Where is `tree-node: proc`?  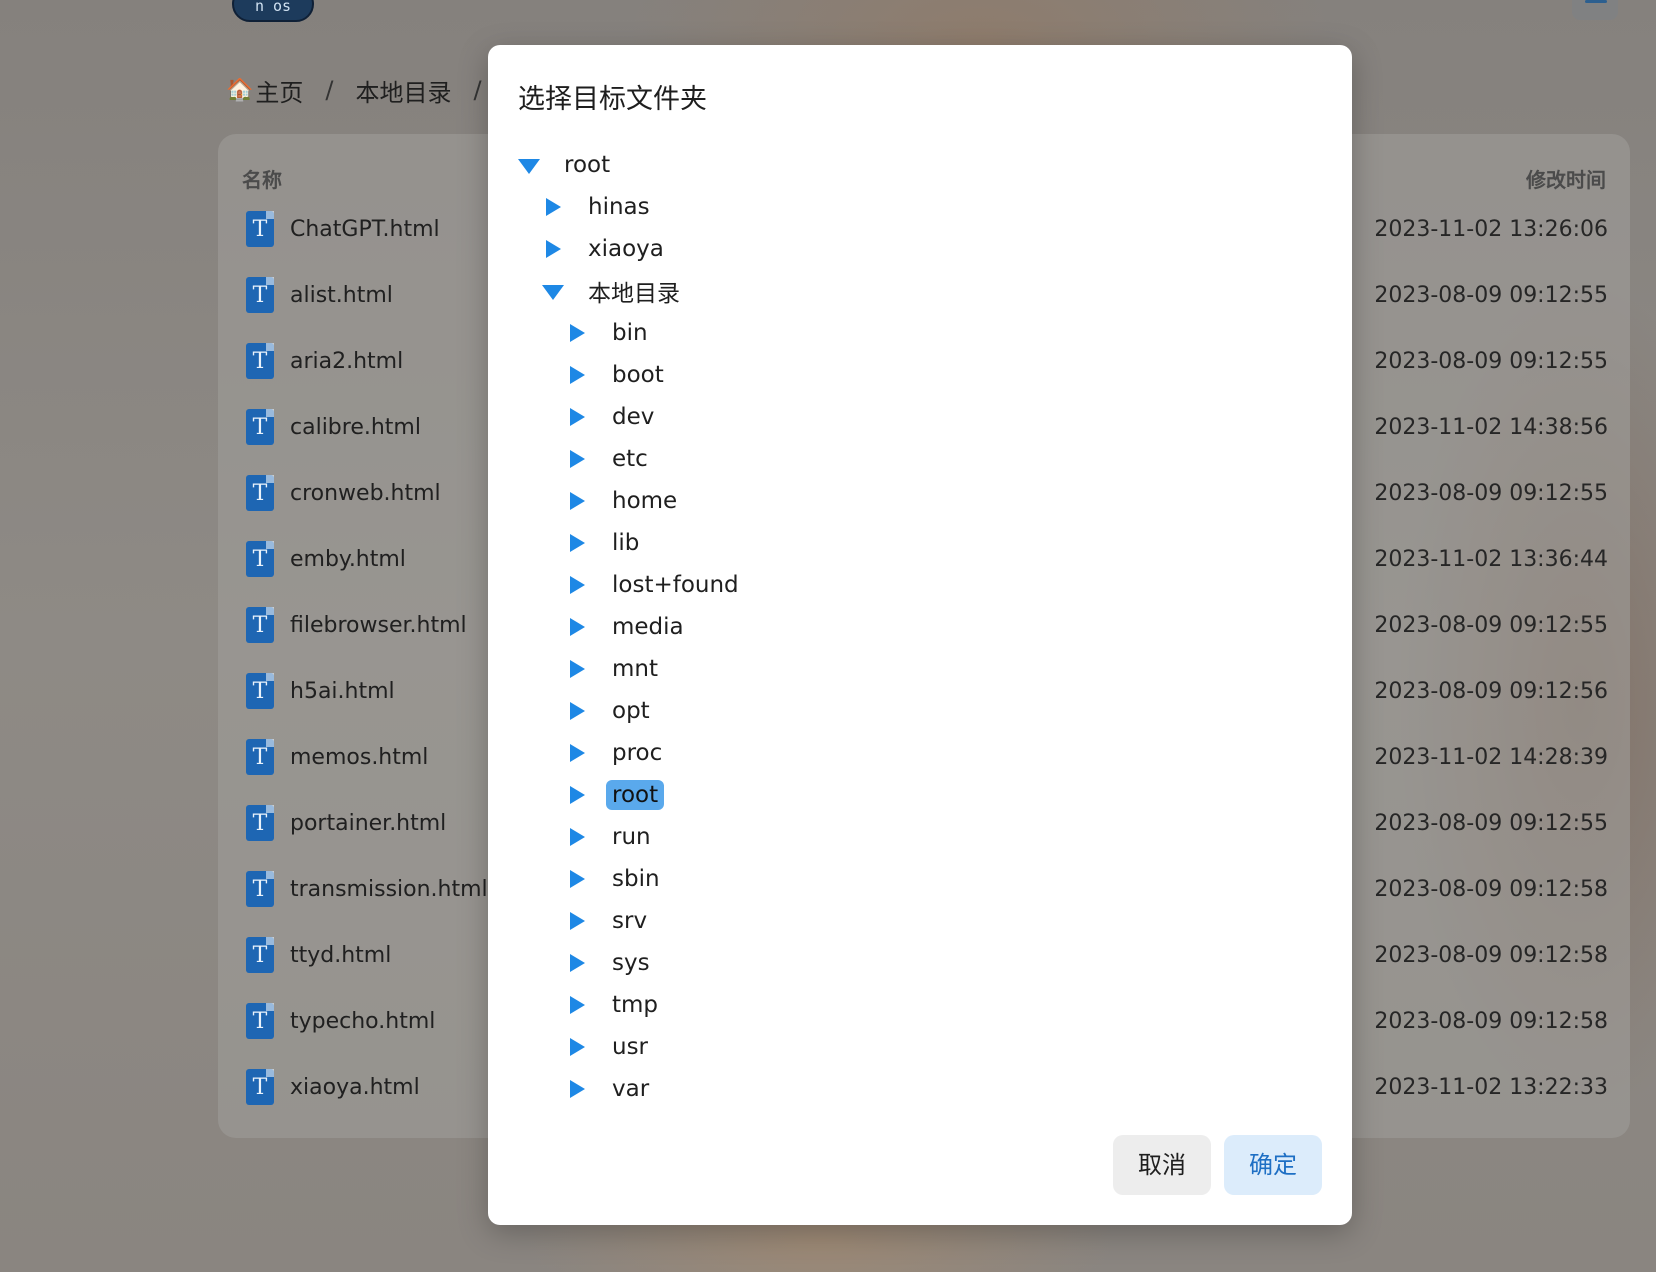
tree-node: proc is located at coordinates (617, 753).